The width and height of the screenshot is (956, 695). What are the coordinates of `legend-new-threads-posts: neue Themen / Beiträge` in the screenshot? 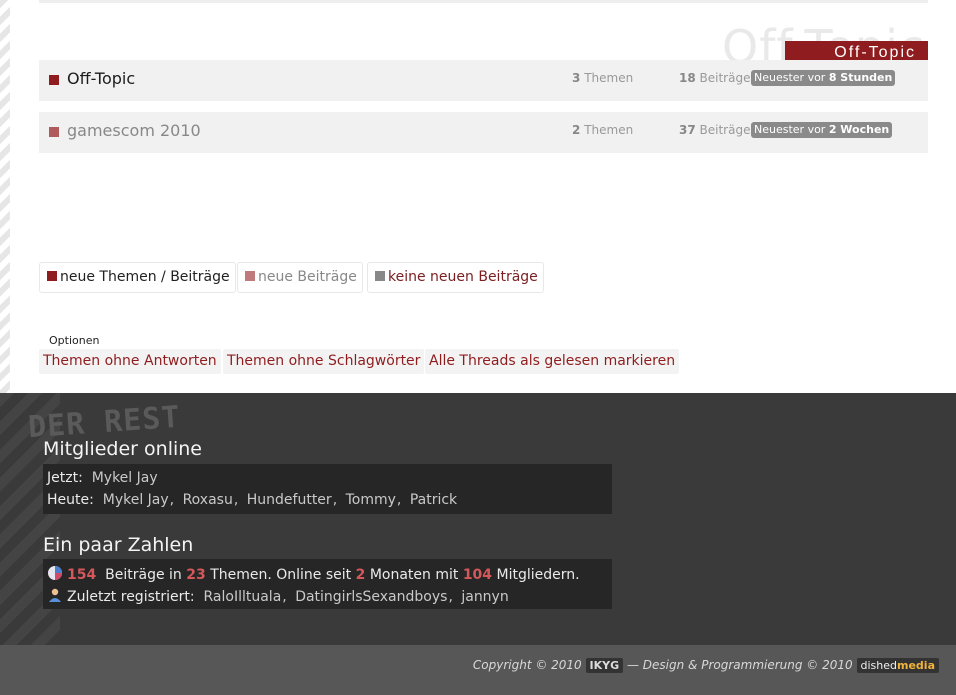 It's located at (137, 277).